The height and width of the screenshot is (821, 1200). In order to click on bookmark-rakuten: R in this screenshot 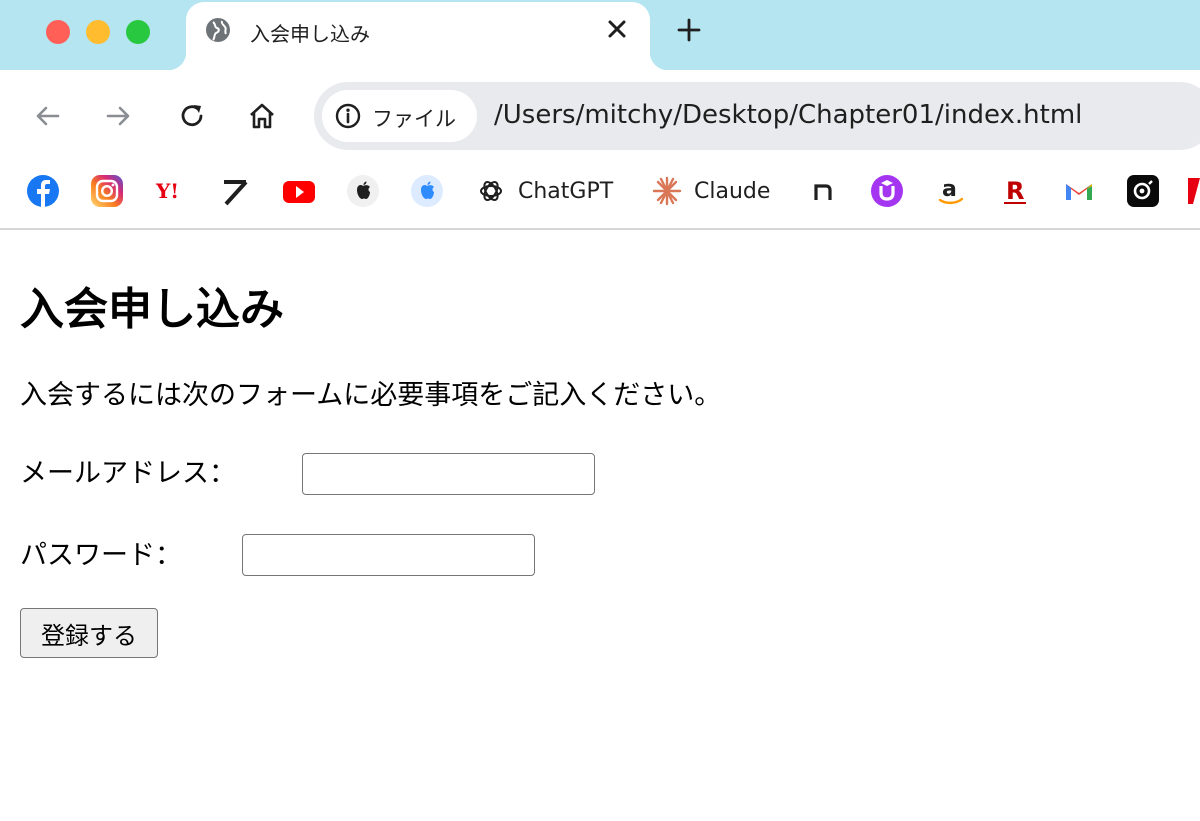, I will do `click(1015, 191)`.